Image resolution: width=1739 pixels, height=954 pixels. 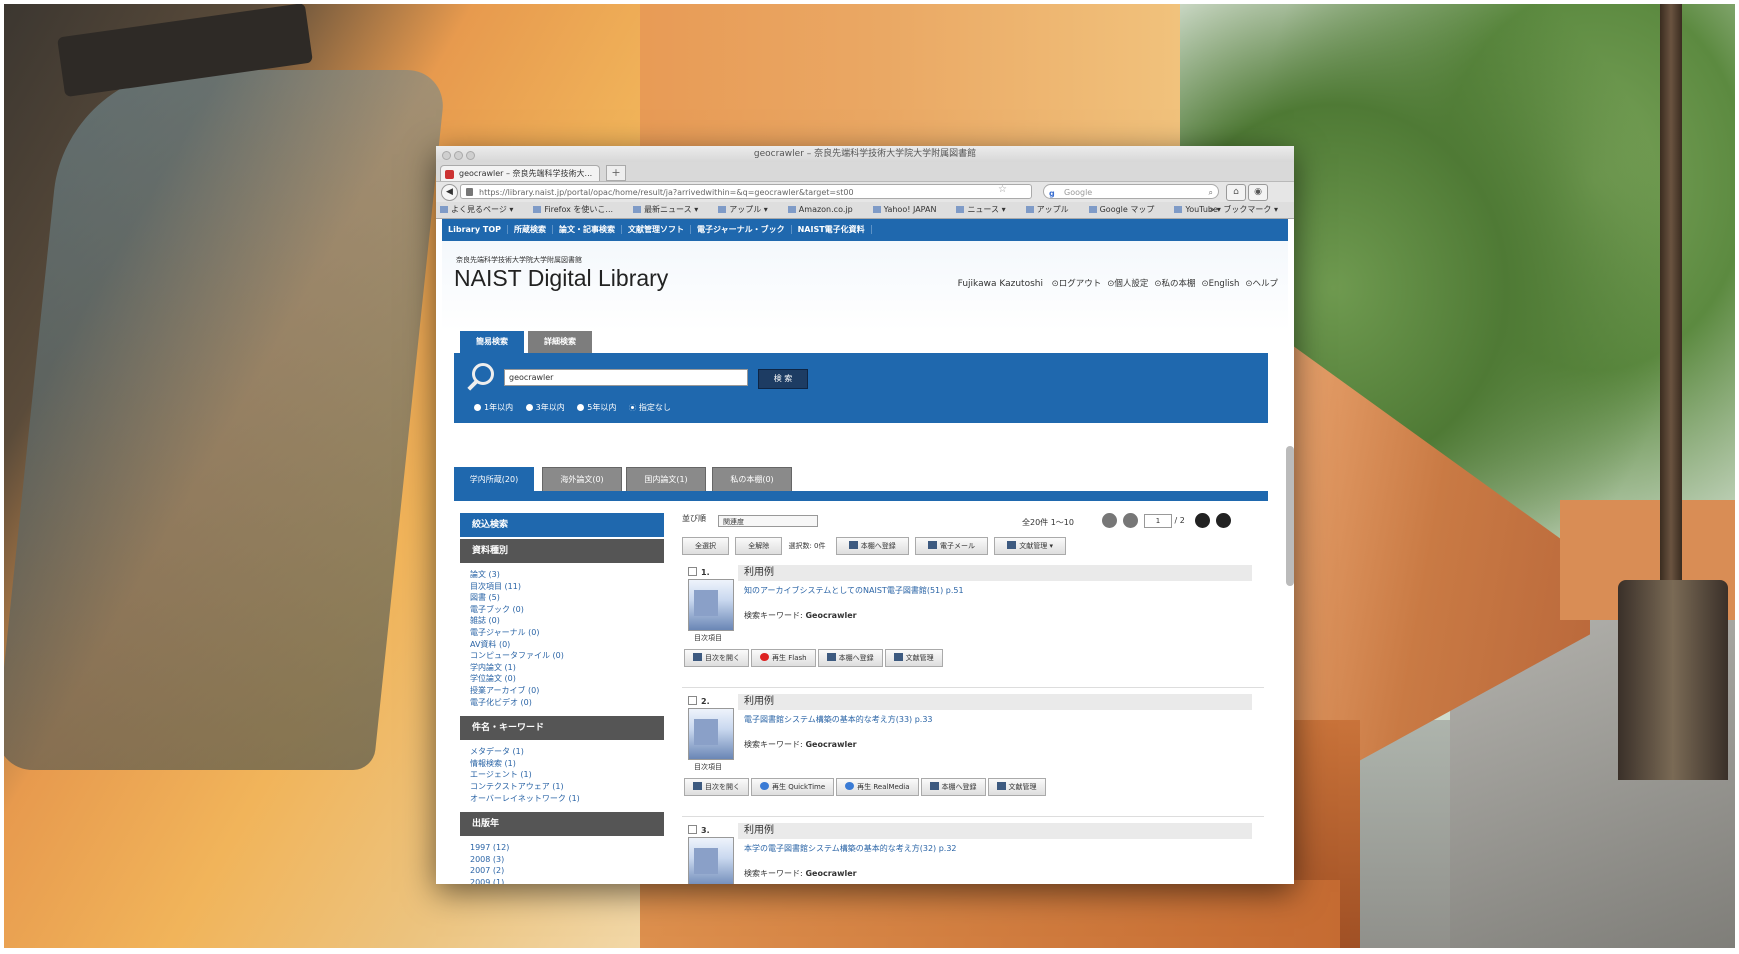 I want to click on type-facet: 目次項目 (11), so click(x=567, y=587).